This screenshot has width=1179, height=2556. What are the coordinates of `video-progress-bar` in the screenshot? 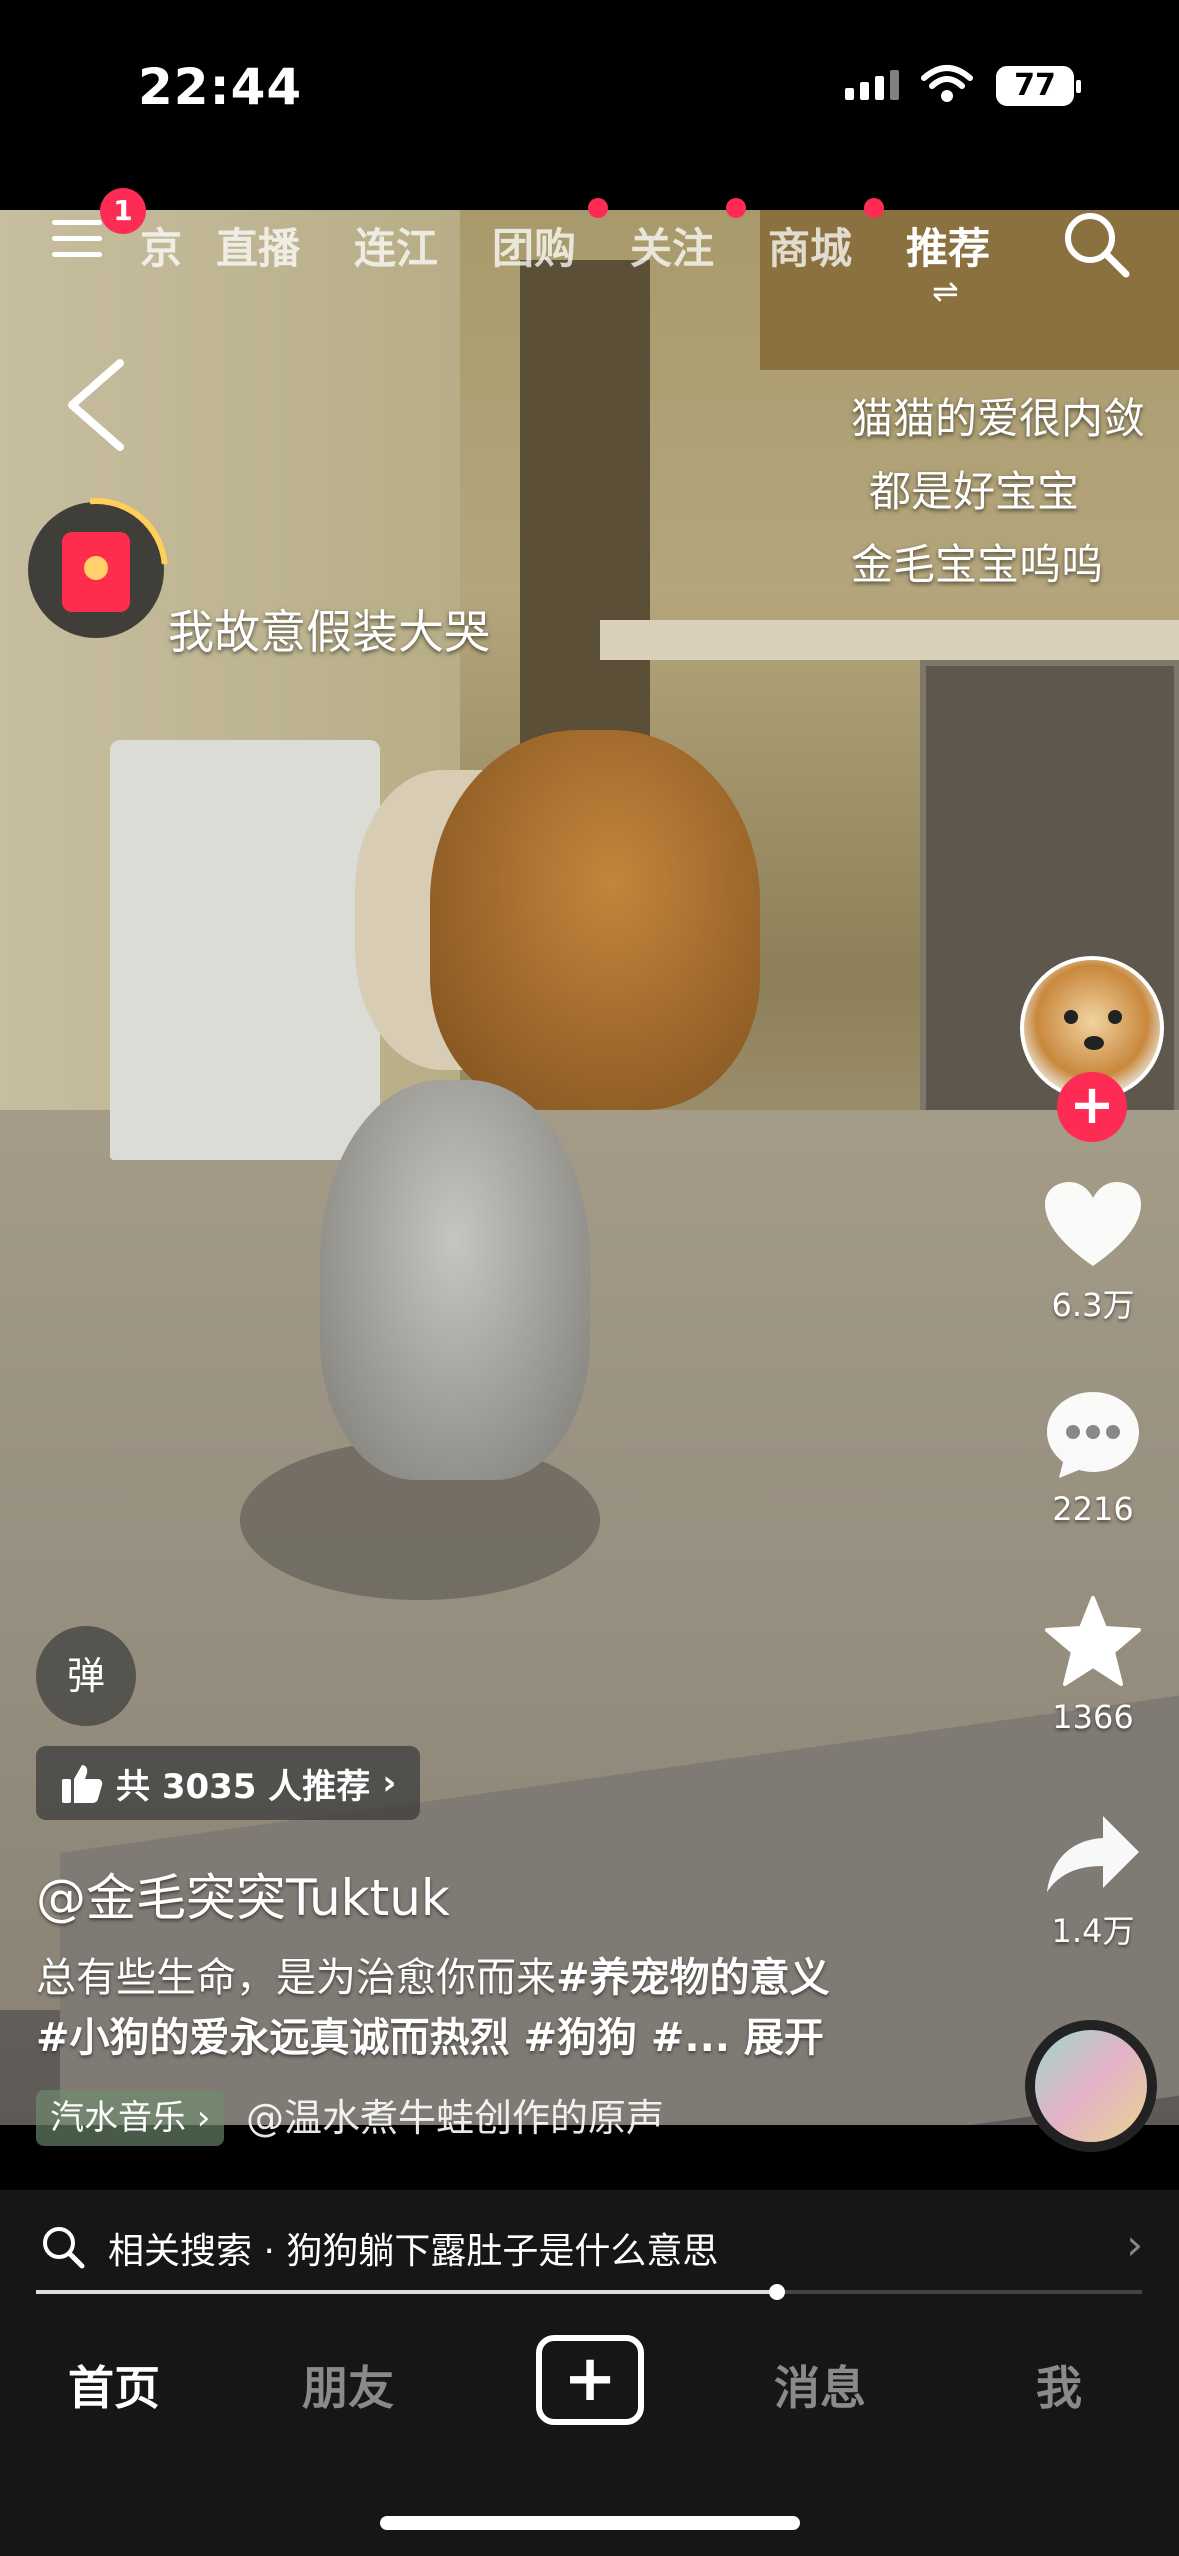 It's located at (589, 2292).